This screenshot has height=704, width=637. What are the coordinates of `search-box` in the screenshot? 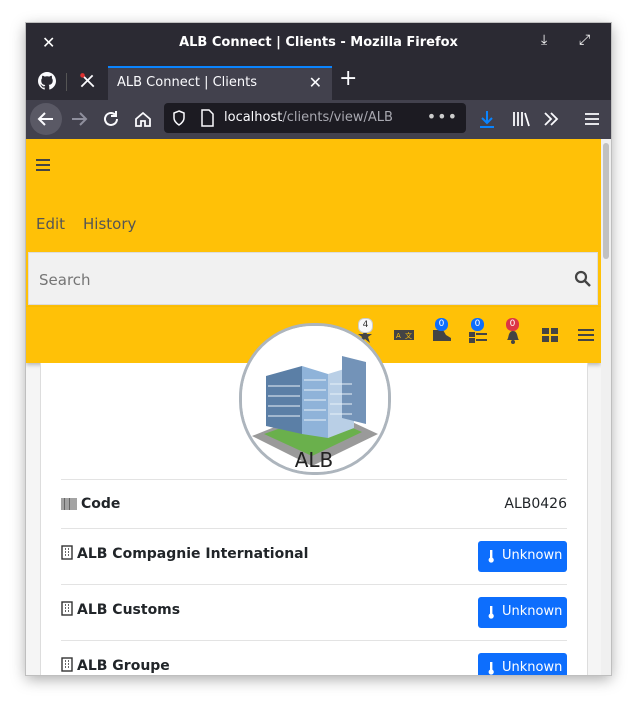 It's located at (313, 278).